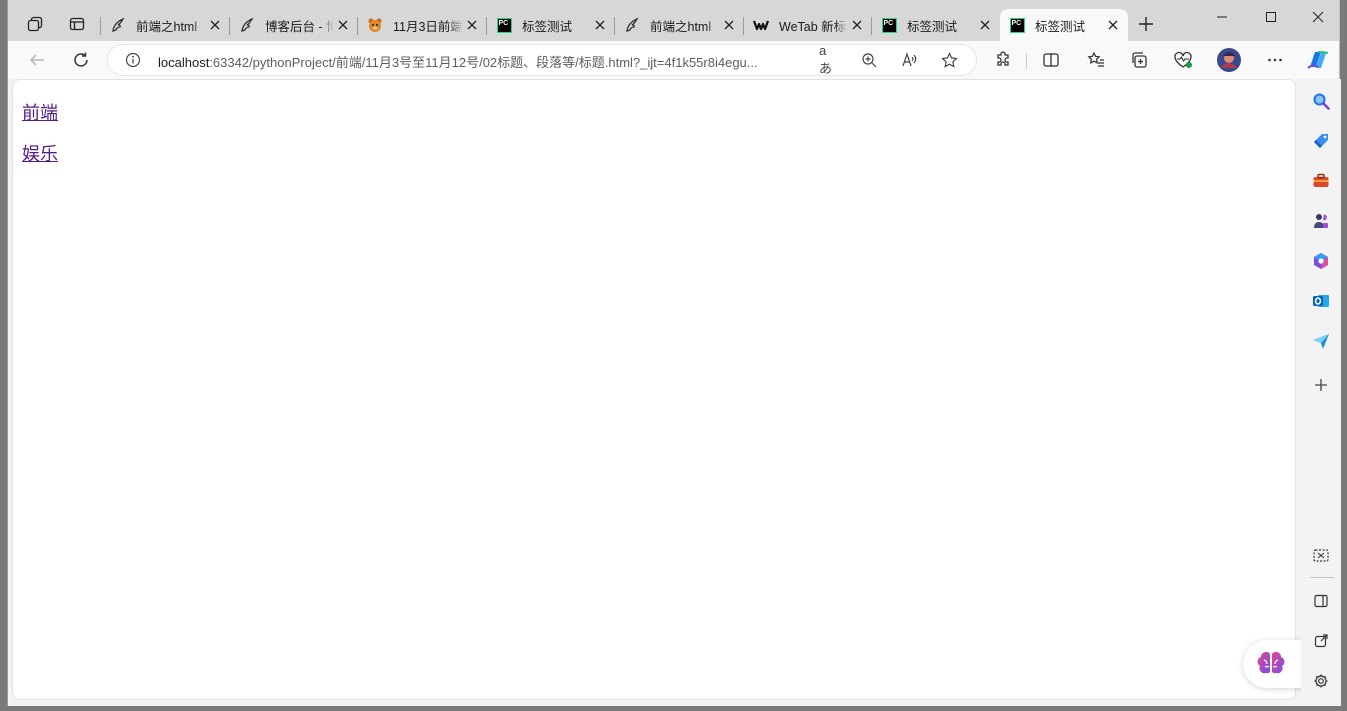 The image size is (1347, 711). What do you see at coordinates (1321, 641) in the screenshot?
I see `open-external-icon` at bounding box center [1321, 641].